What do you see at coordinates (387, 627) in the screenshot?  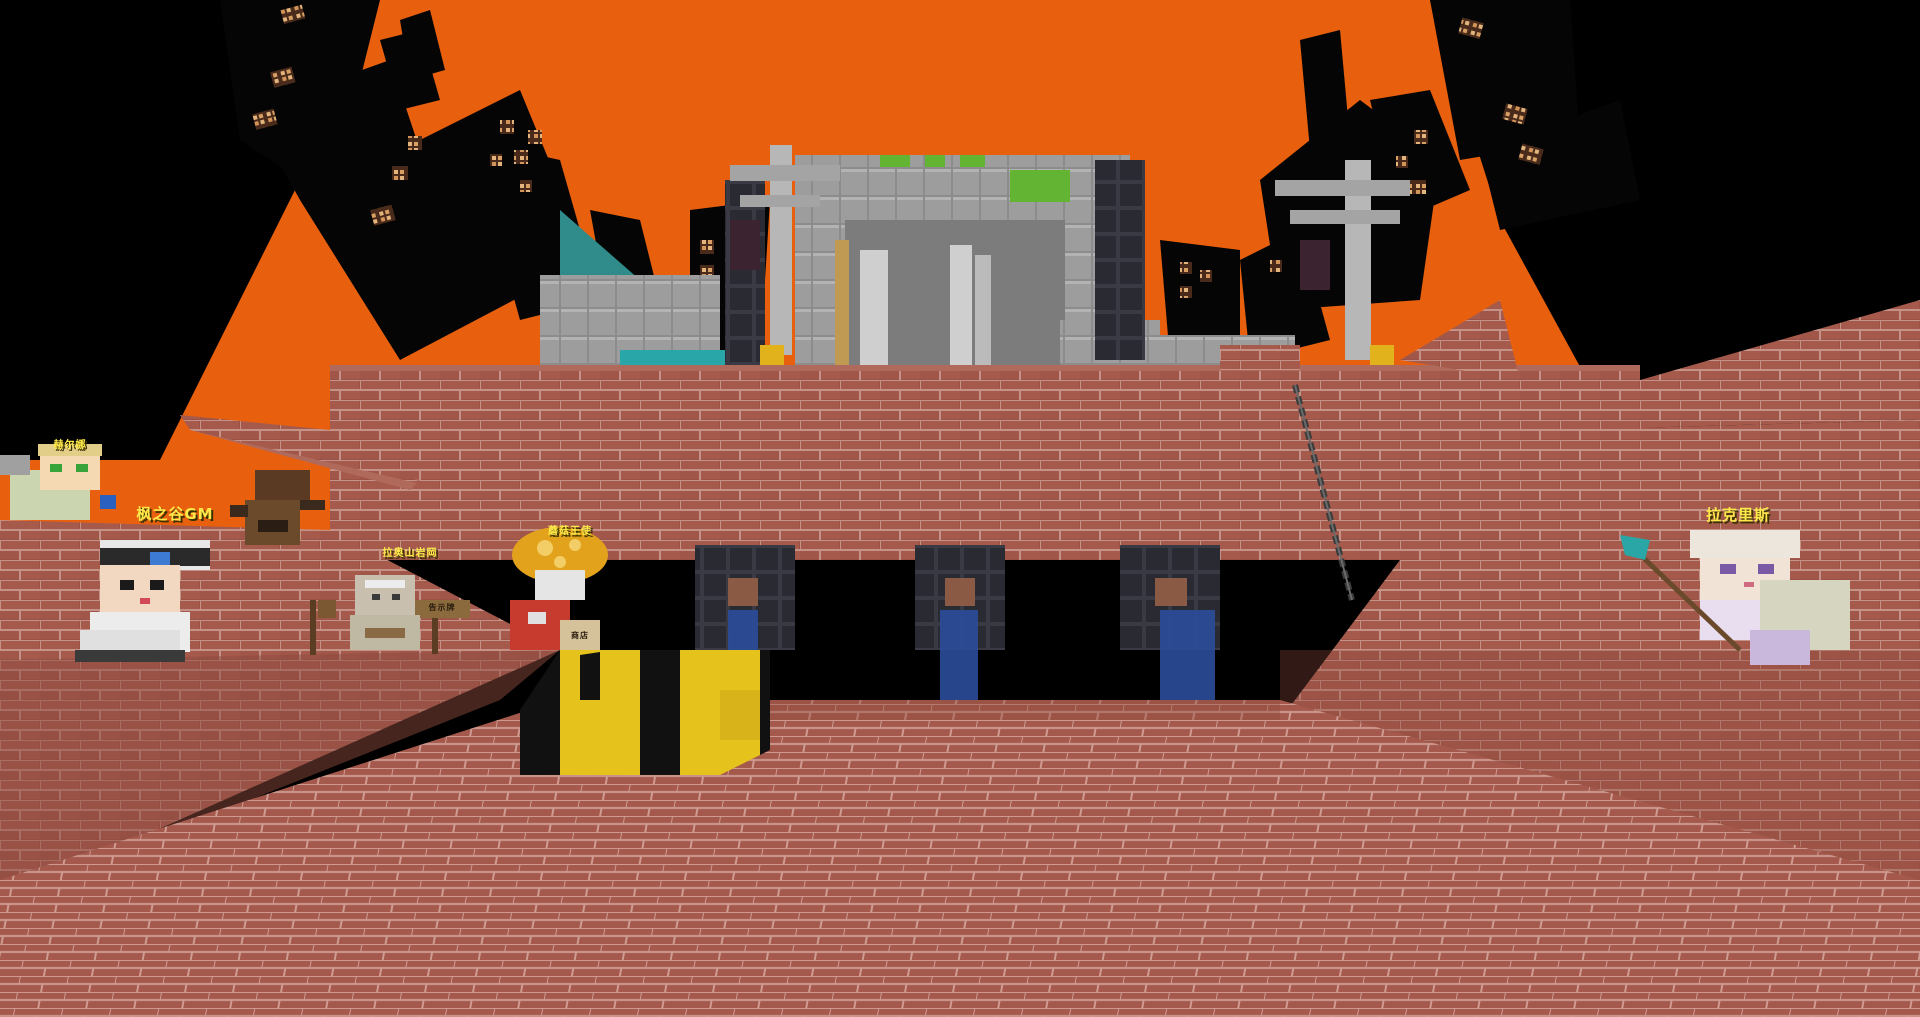 I see `signpost-hitbox` at bounding box center [387, 627].